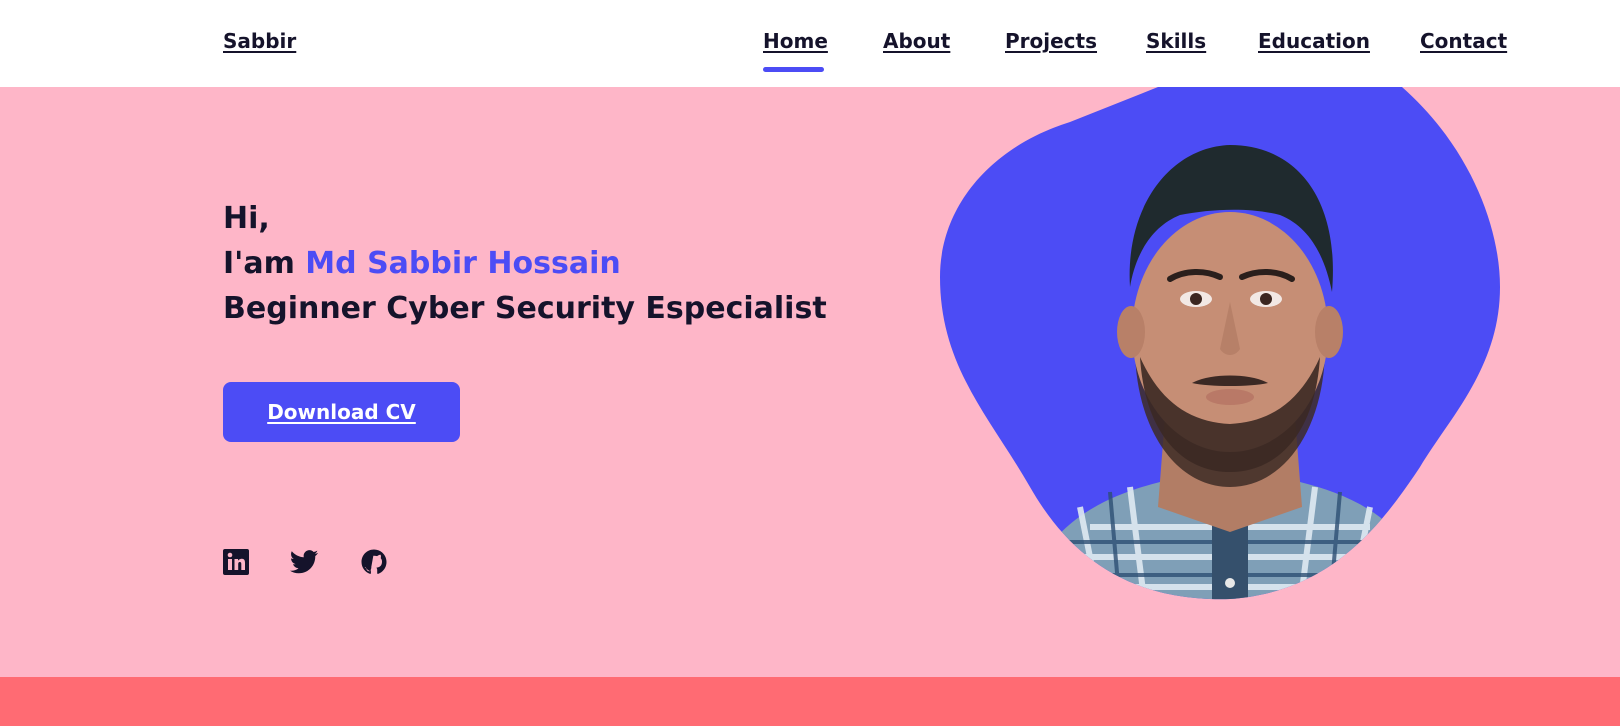 The width and height of the screenshot is (1620, 726). I want to click on twitter-icon, so click(304, 562).